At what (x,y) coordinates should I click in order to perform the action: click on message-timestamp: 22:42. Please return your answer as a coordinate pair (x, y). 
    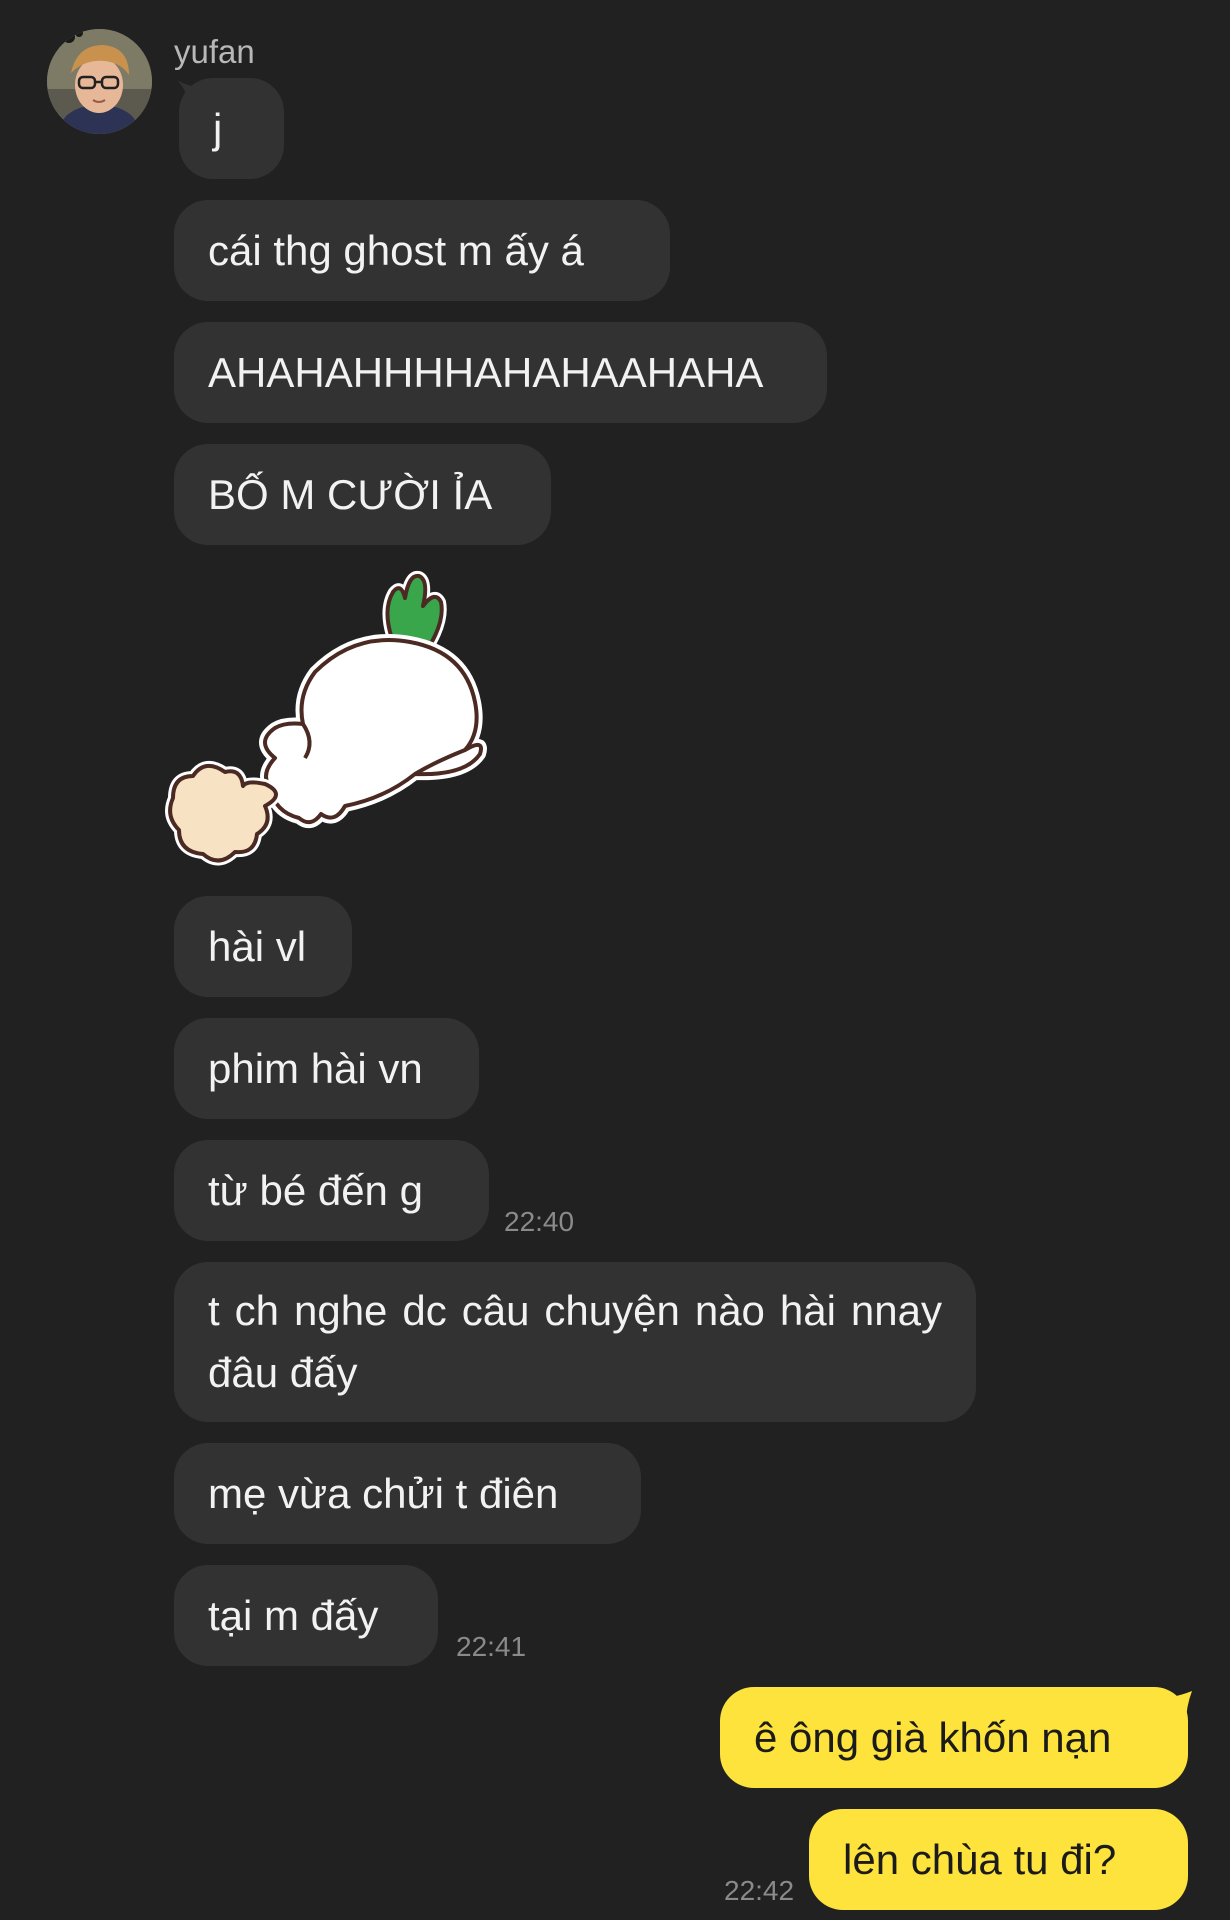
    Looking at the image, I should click on (759, 1890).